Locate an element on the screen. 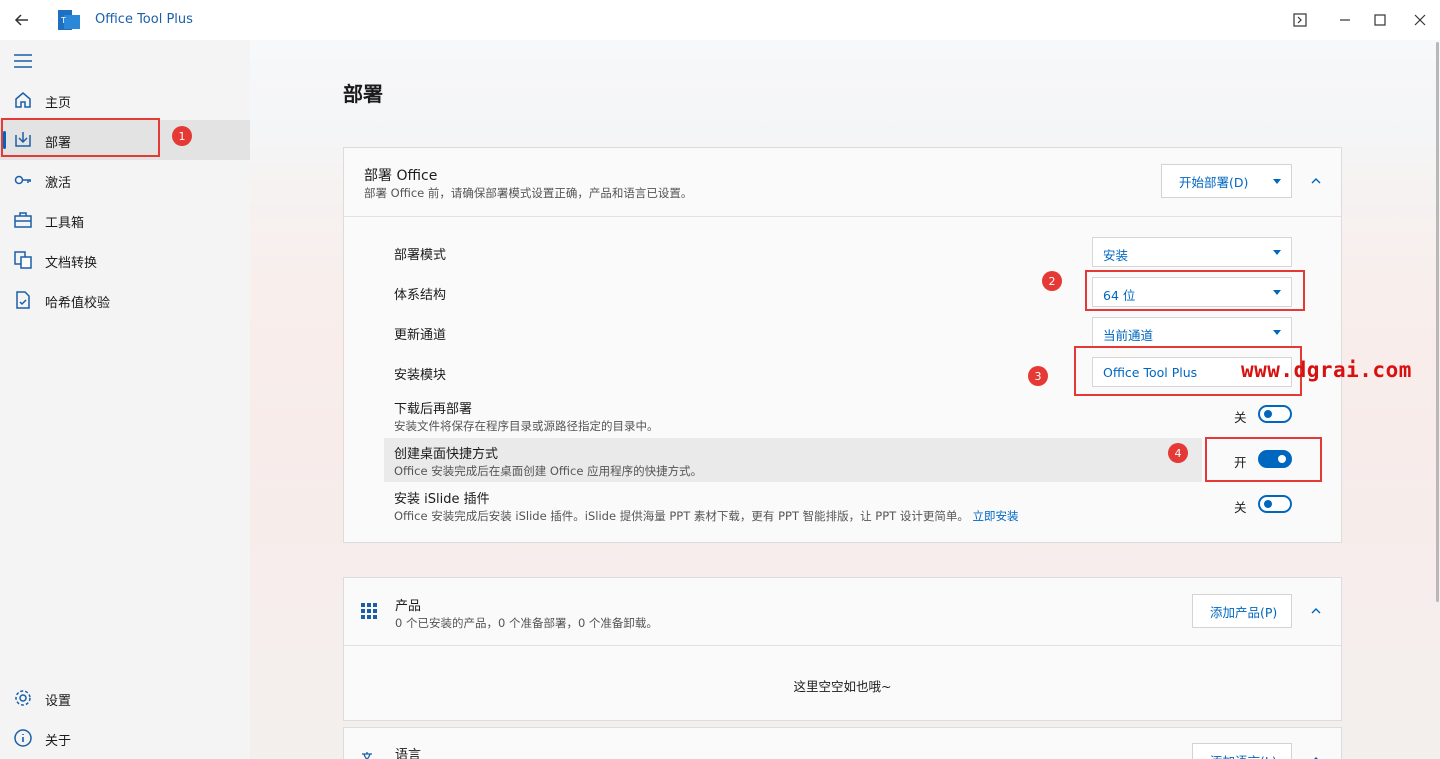 Image resolution: width=1440 pixels, height=759 pixels. sidebar-item-label: 文档转换 is located at coordinates (71, 263).